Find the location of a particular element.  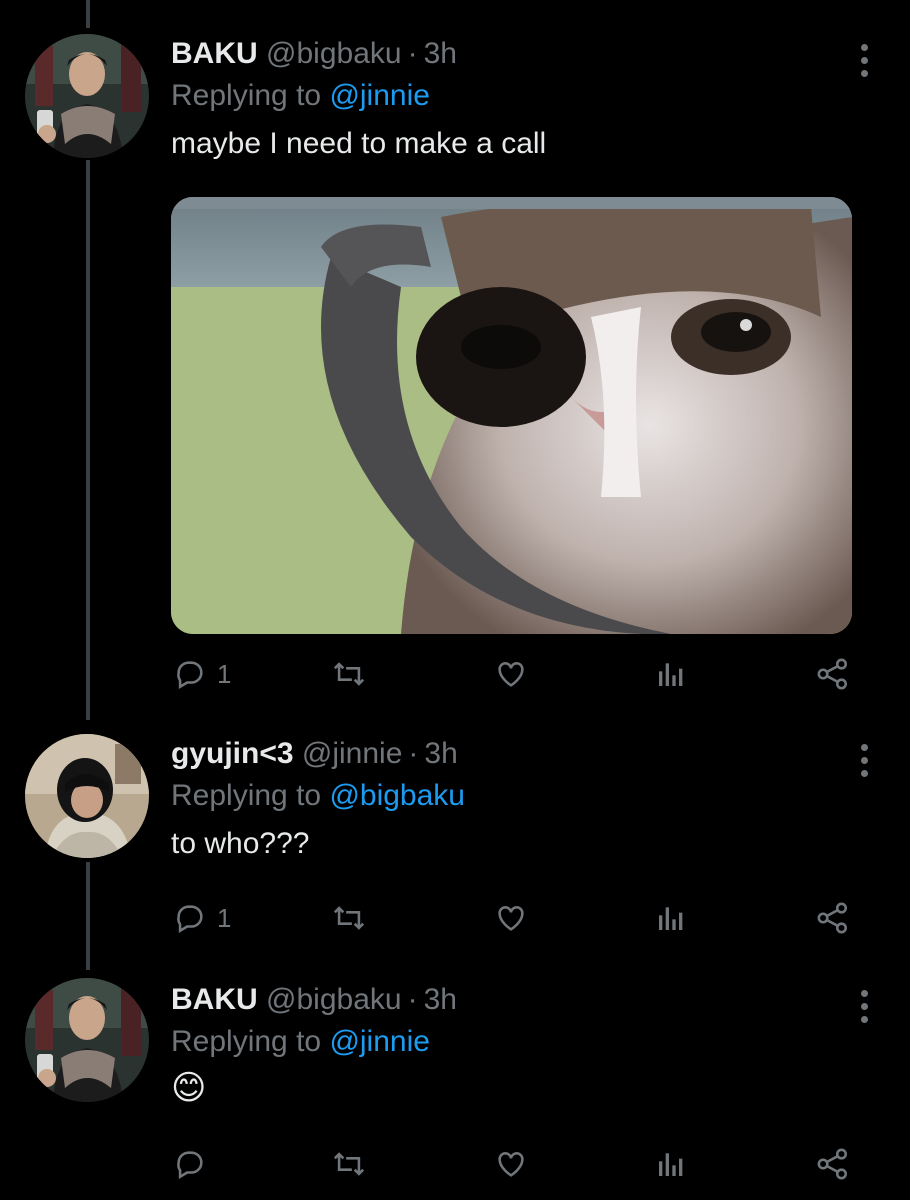

tweet-text: maybe I need to make a call is located at coordinates (359, 143).